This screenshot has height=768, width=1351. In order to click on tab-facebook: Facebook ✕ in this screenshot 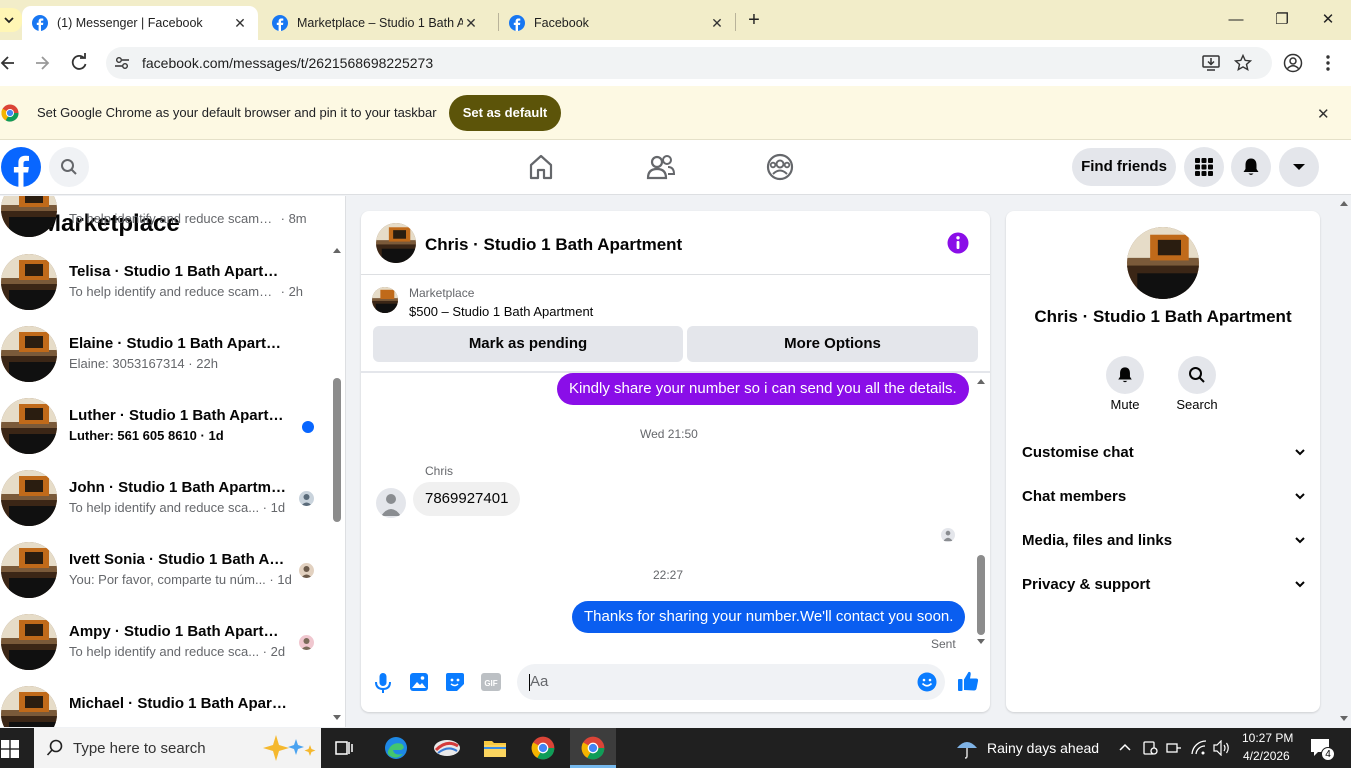, I will do `click(617, 23)`.